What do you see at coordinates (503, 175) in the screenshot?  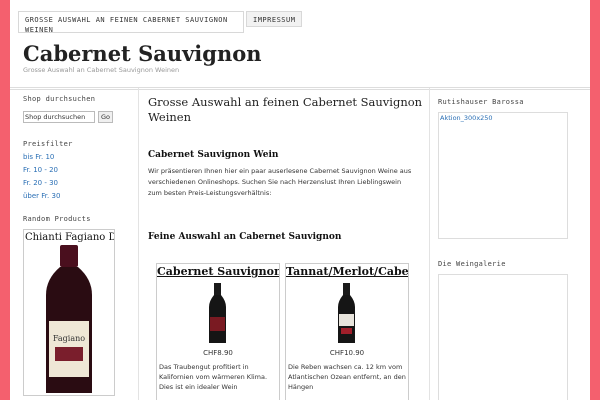 I see `ad-banner-box: Aktion_300x250` at bounding box center [503, 175].